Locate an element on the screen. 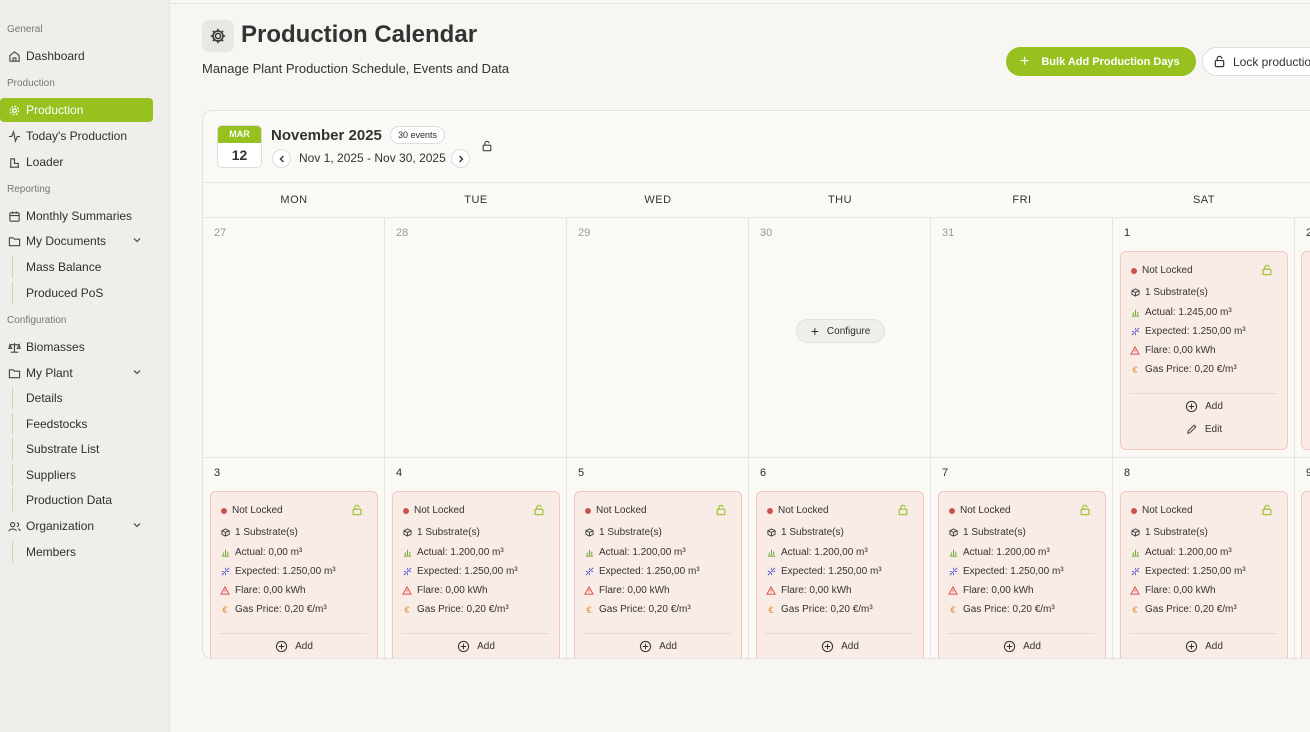  sidebar-subitem-substrate-list: Substrate List is located at coordinates (82, 449).